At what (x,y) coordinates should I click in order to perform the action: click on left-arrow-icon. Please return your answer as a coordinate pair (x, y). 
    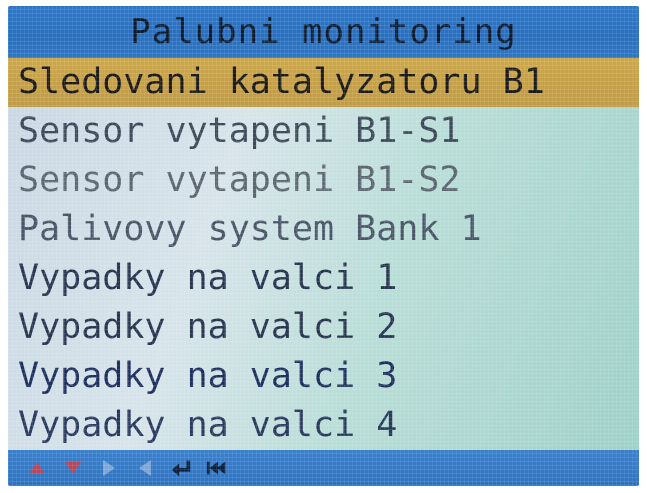
    Looking at the image, I should click on (145, 468).